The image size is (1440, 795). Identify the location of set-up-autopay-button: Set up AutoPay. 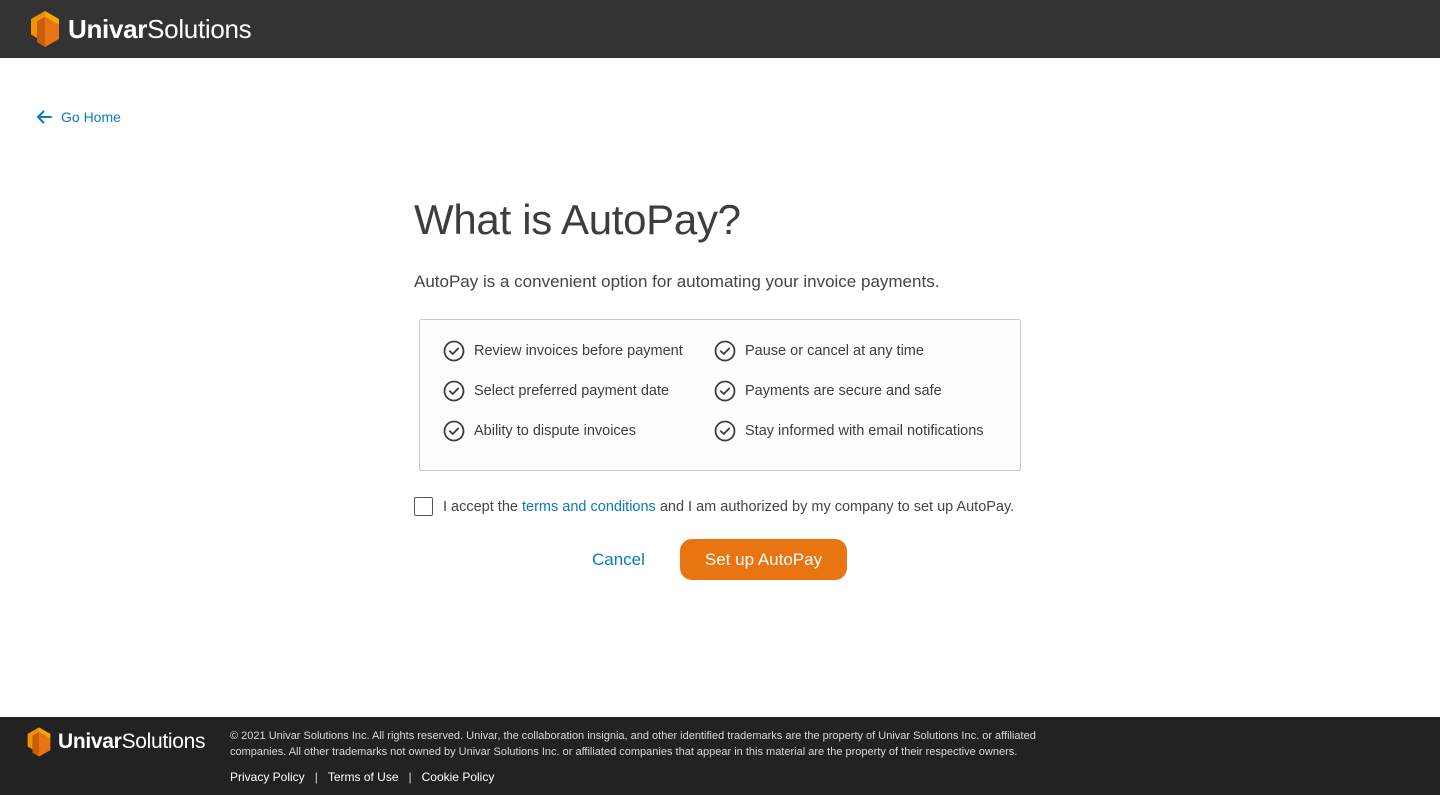
(763, 559).